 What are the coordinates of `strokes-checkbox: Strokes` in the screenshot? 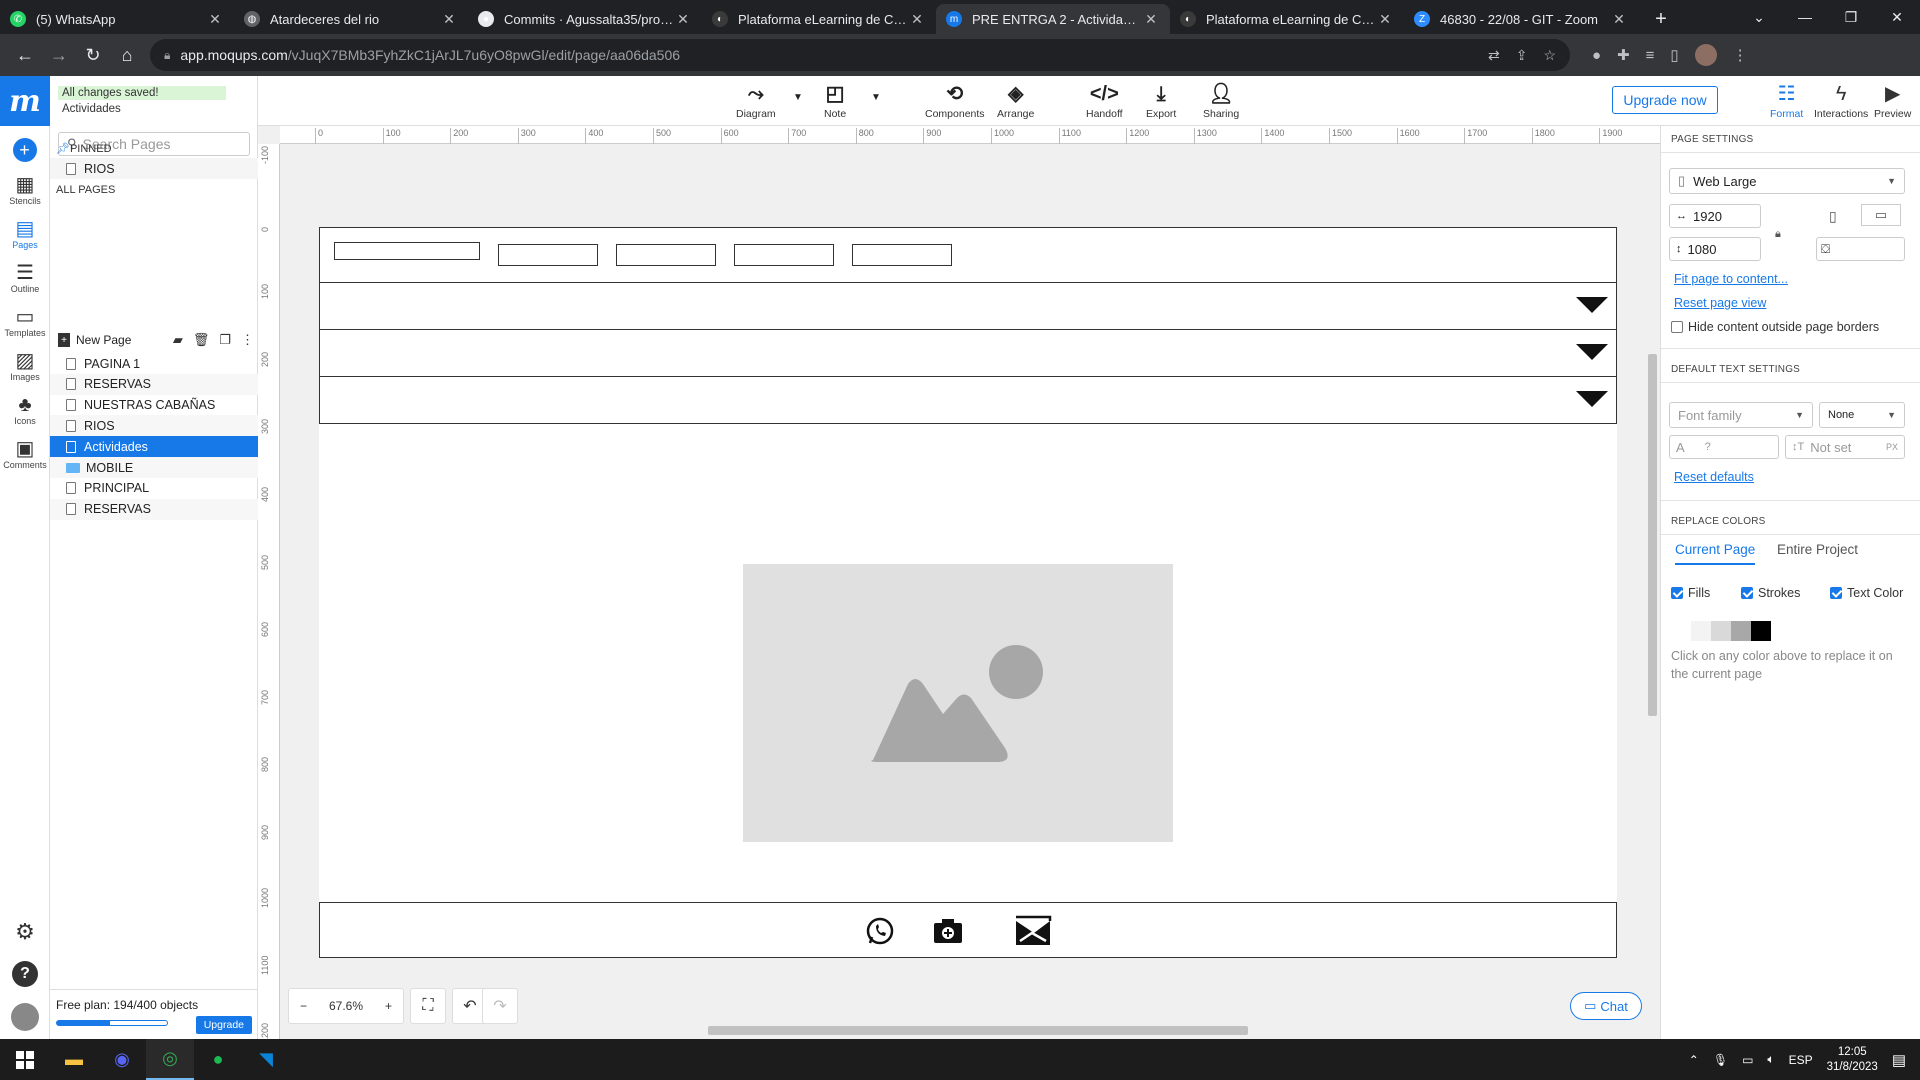 It's located at (1770, 593).